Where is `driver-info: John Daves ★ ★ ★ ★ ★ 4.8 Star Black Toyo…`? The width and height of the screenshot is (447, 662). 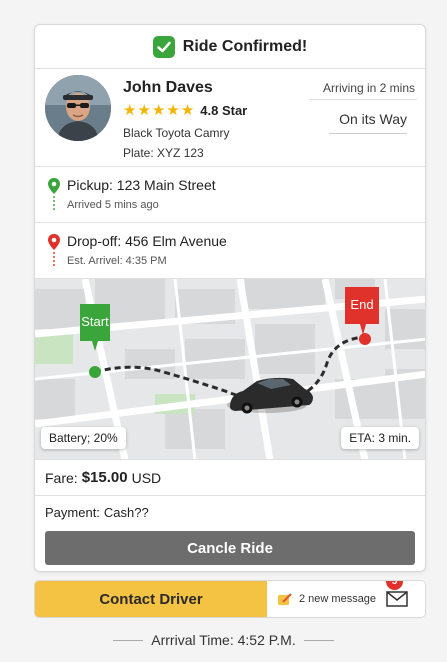 driver-info: John Daves ★ ★ ★ ★ ★ 4.8 Star Black Toyo… is located at coordinates (230, 118).